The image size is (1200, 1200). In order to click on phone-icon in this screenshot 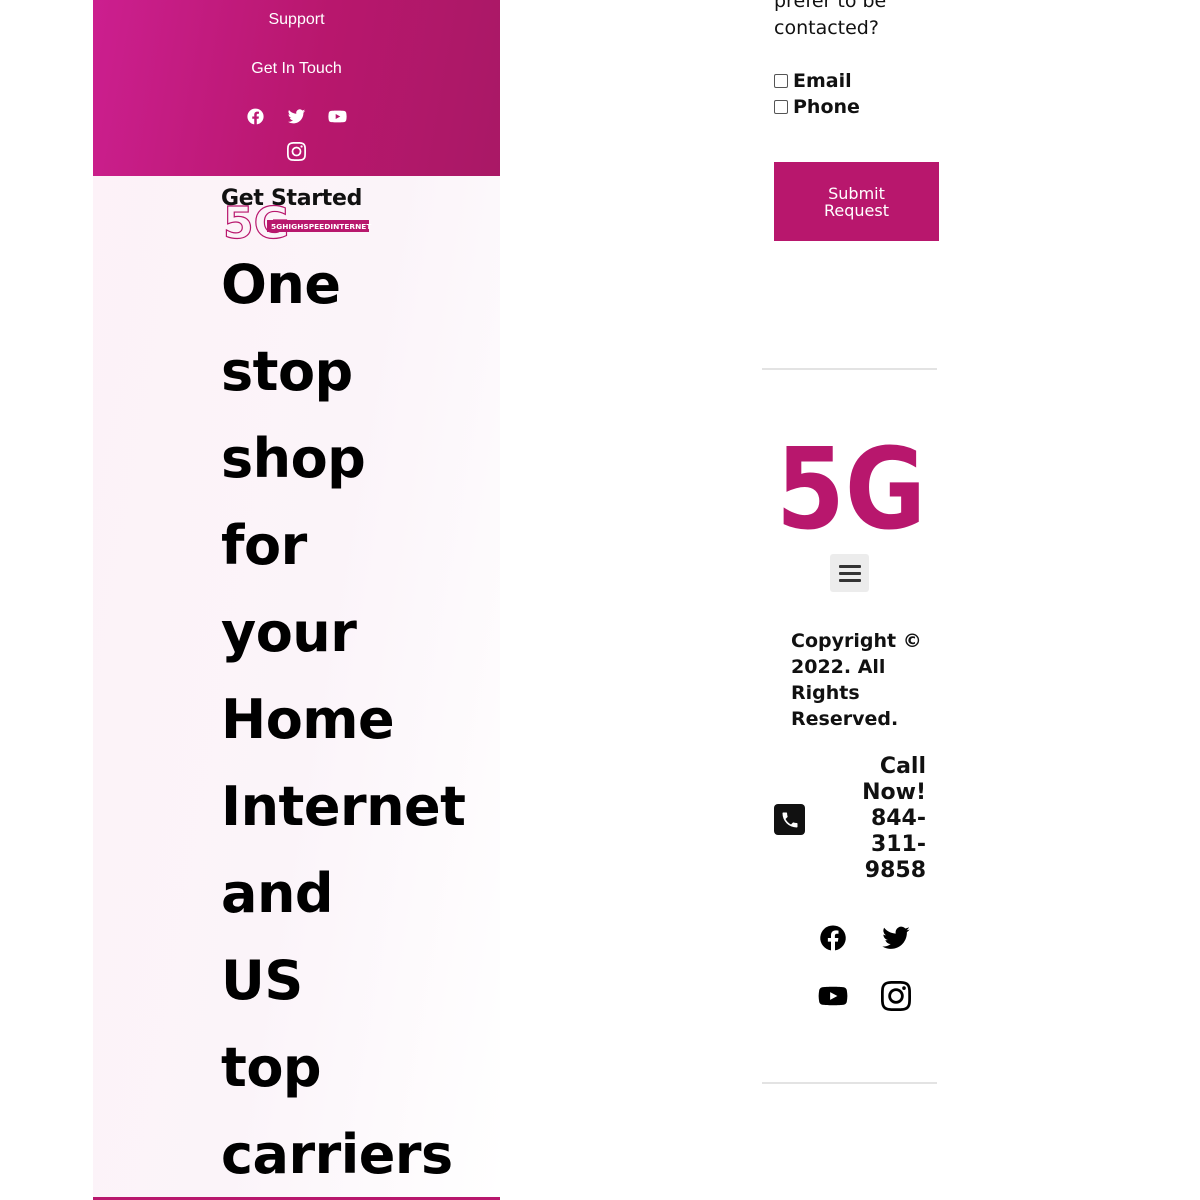, I will do `click(789, 819)`.